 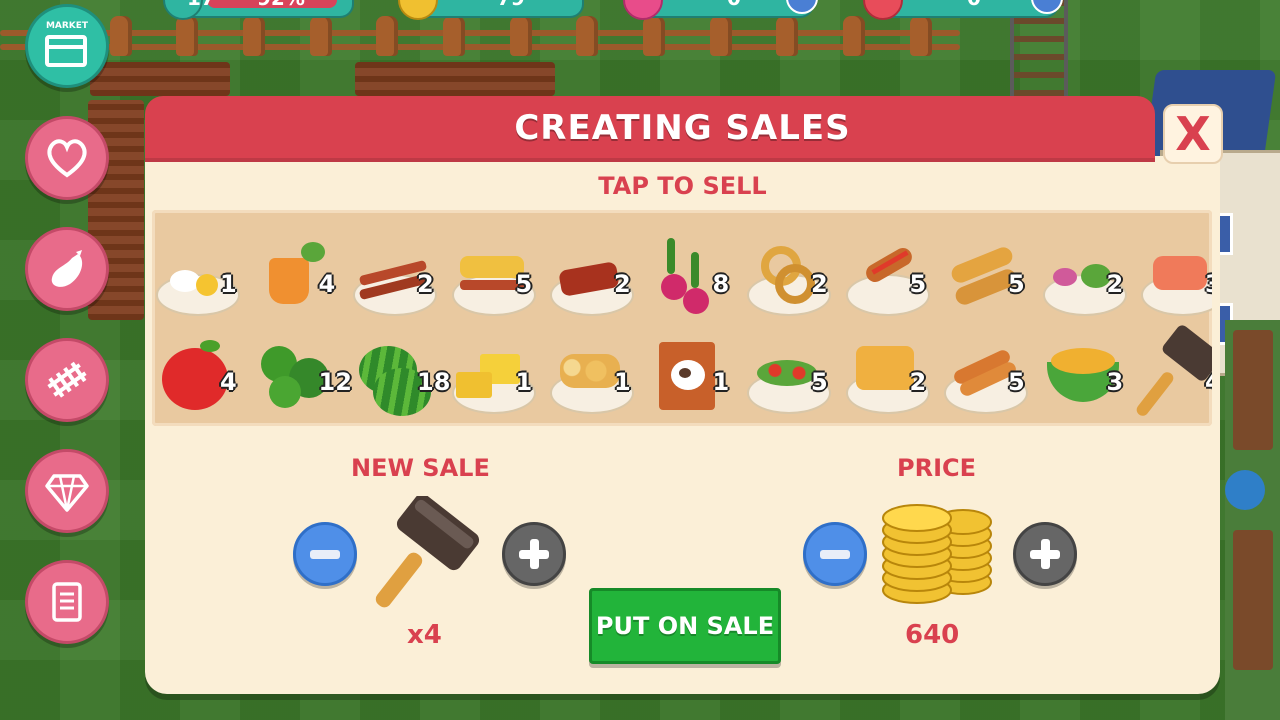 I want to click on tap-to-sell-label: TAP TO SELL, so click(x=682, y=186).